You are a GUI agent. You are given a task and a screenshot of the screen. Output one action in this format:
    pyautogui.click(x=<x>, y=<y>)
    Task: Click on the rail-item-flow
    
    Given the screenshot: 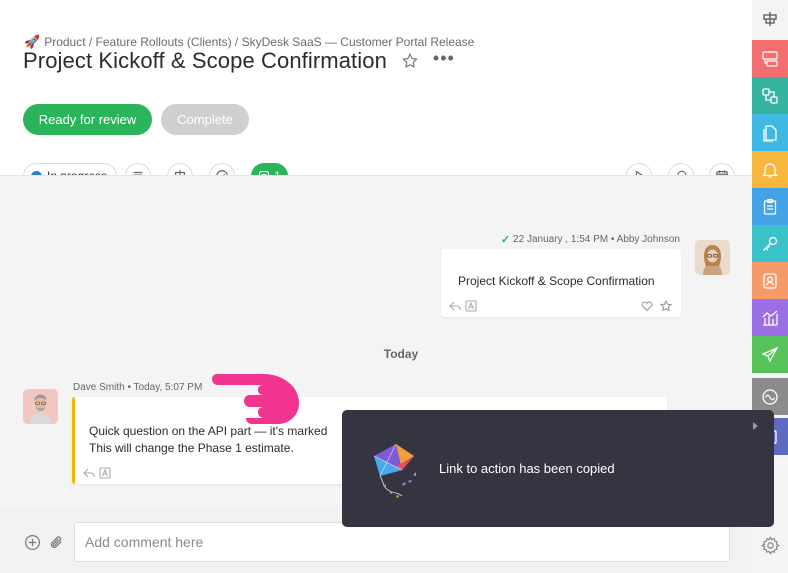 What is the action you would take?
    pyautogui.click(x=770, y=95)
    